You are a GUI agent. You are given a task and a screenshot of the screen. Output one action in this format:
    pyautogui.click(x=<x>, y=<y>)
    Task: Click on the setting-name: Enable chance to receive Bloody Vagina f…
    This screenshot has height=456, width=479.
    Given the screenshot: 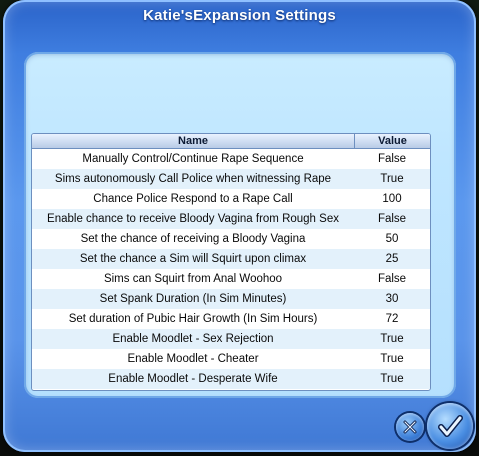 What is the action you would take?
    pyautogui.click(x=193, y=219)
    